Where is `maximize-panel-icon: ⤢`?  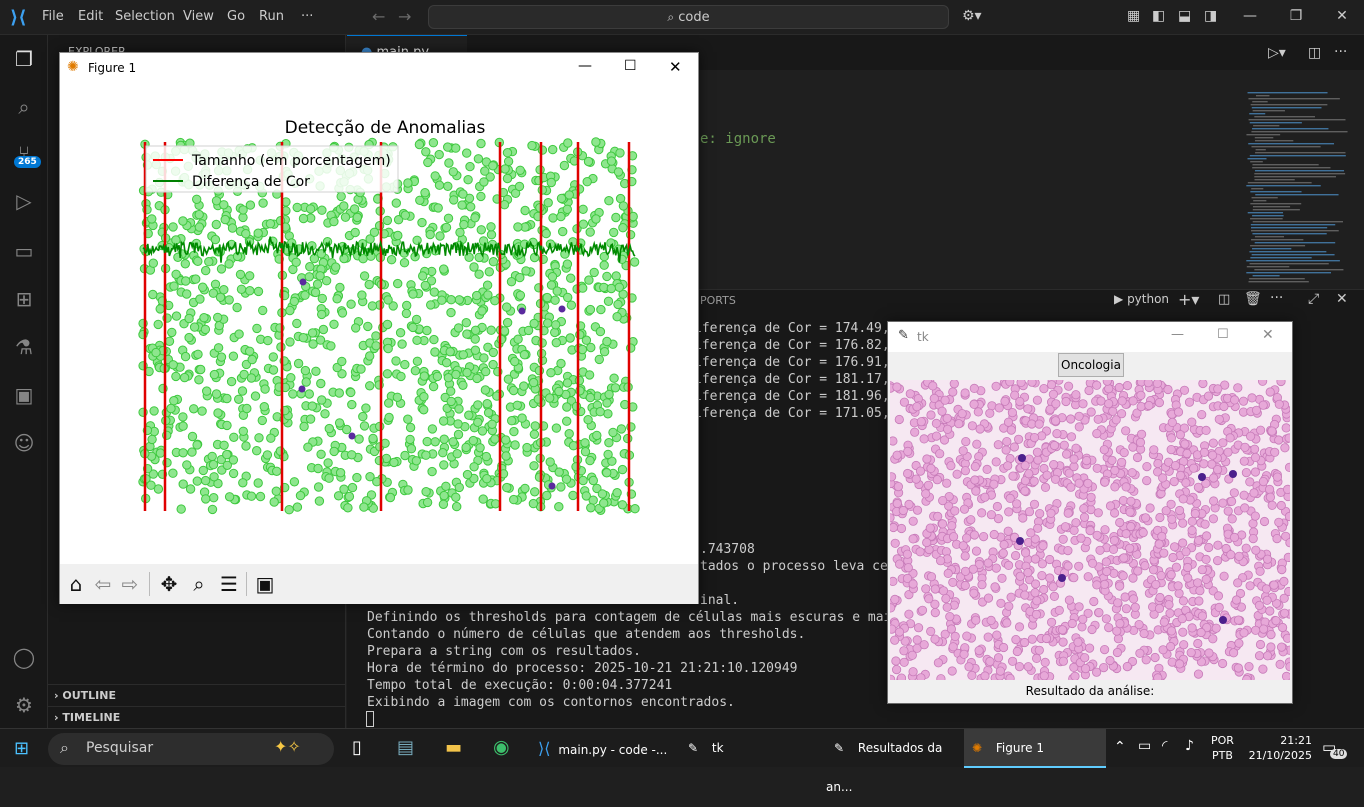 maximize-panel-icon: ⤢ is located at coordinates (1313, 299).